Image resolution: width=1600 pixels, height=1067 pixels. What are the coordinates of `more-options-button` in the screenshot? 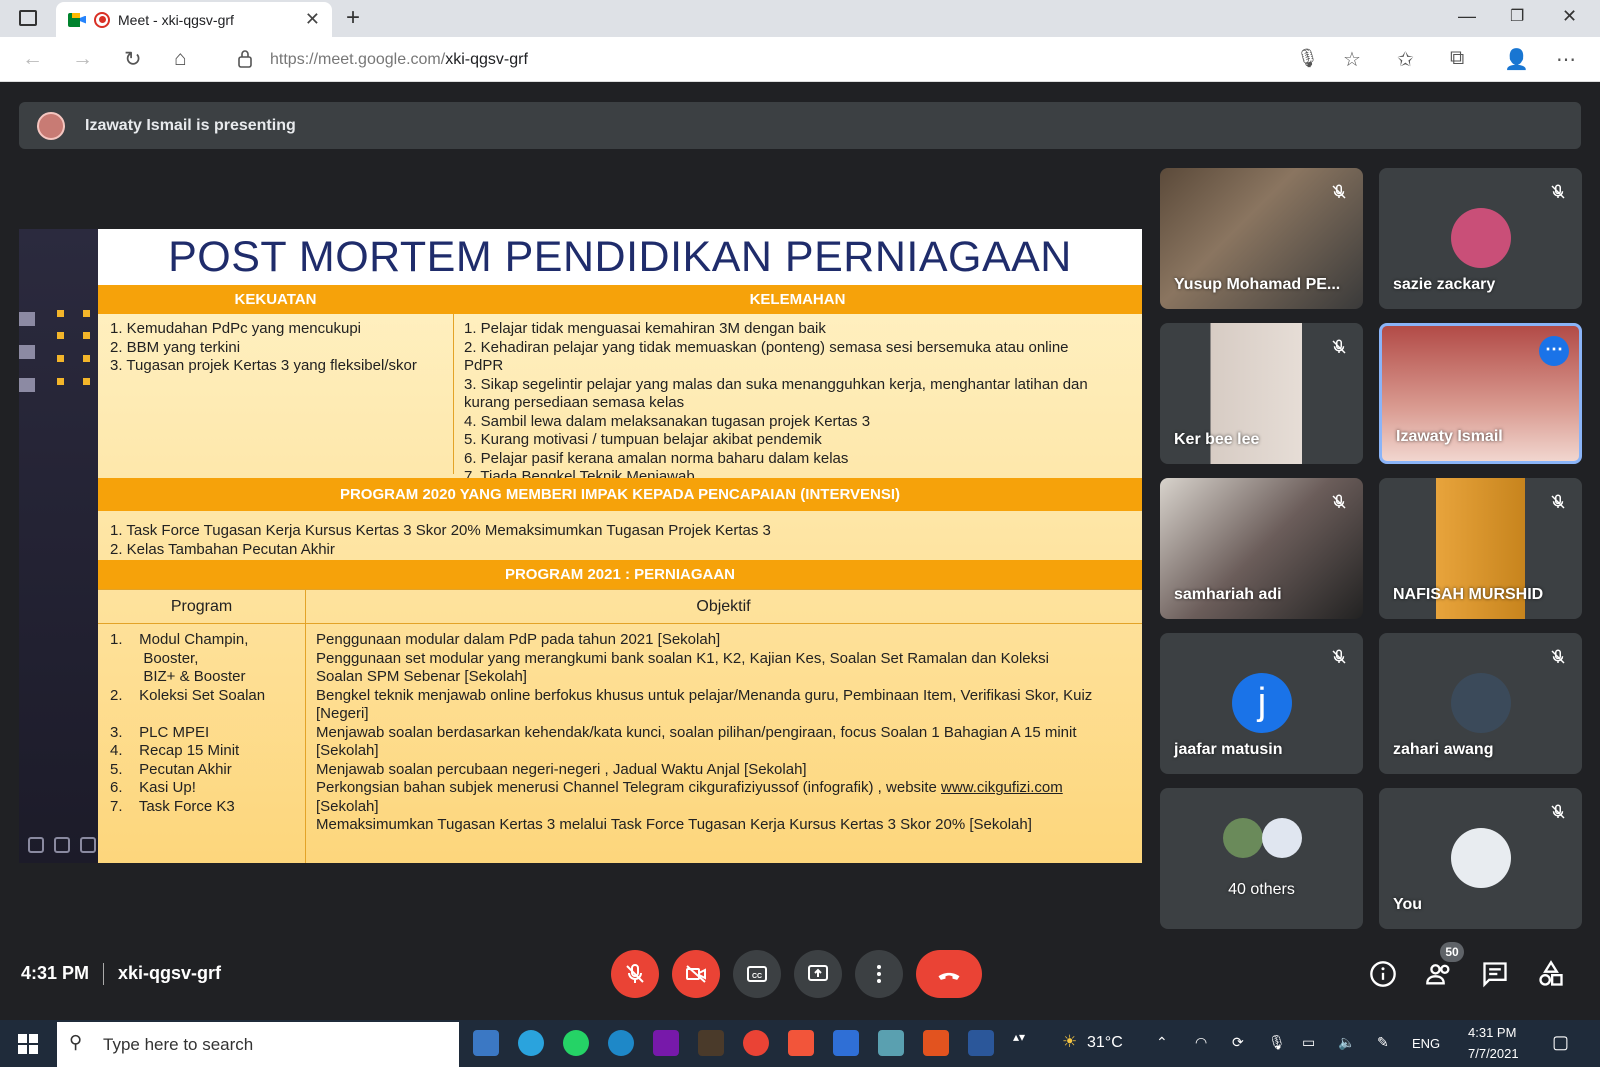 It's located at (879, 974).